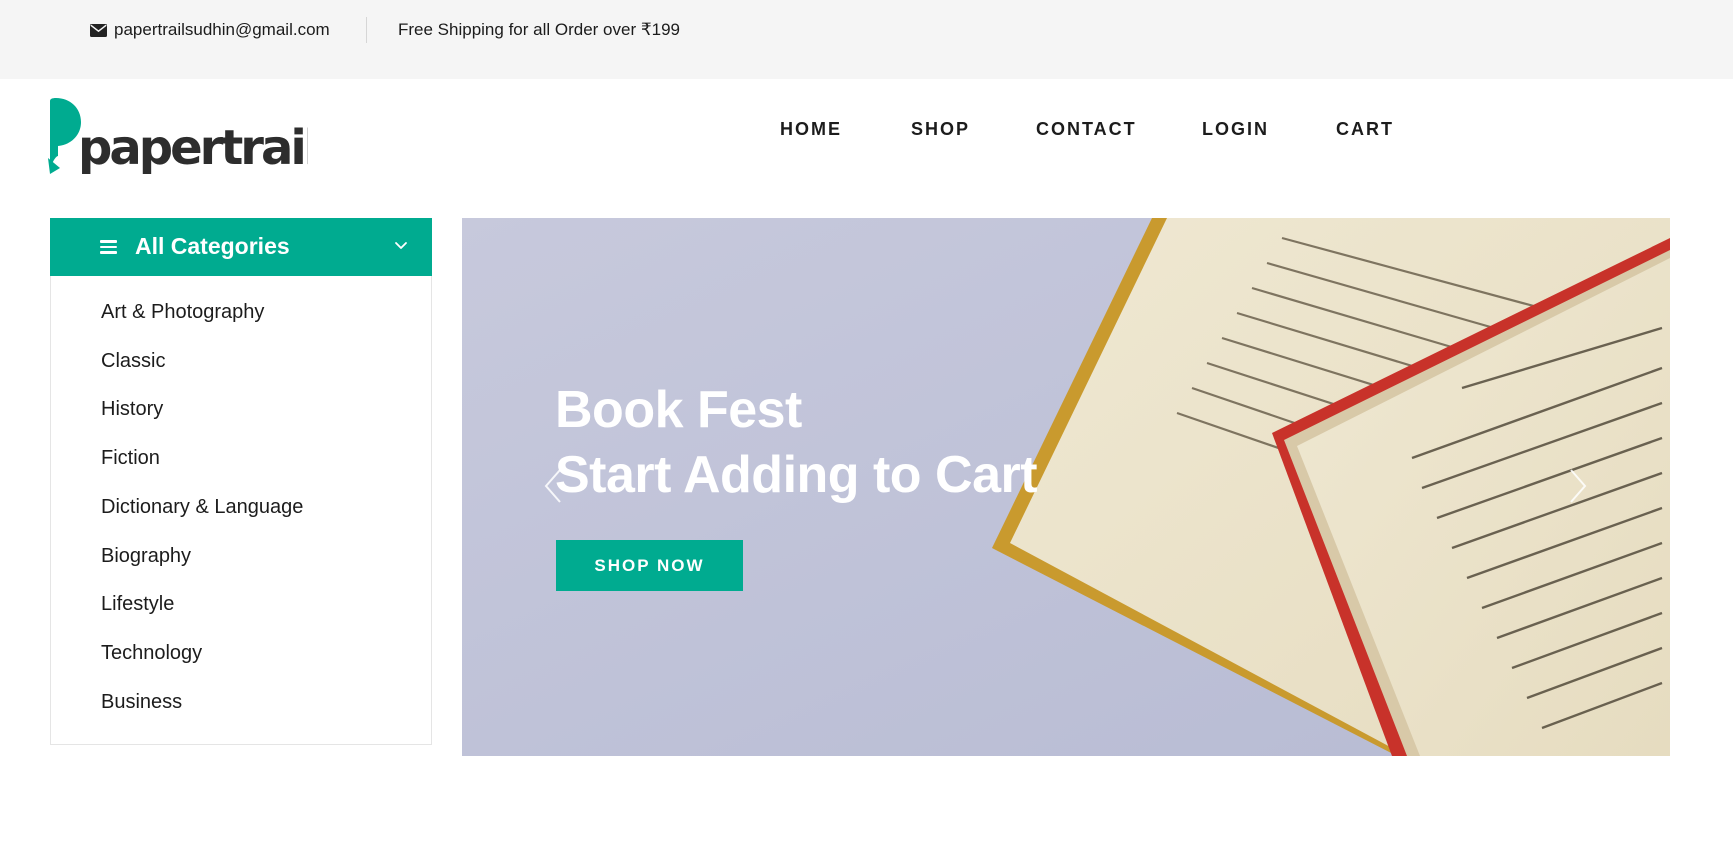 The height and width of the screenshot is (862, 1733). Describe the element at coordinates (137, 604) in the screenshot. I see `category-item-lifestyle: Lifestyle` at that location.